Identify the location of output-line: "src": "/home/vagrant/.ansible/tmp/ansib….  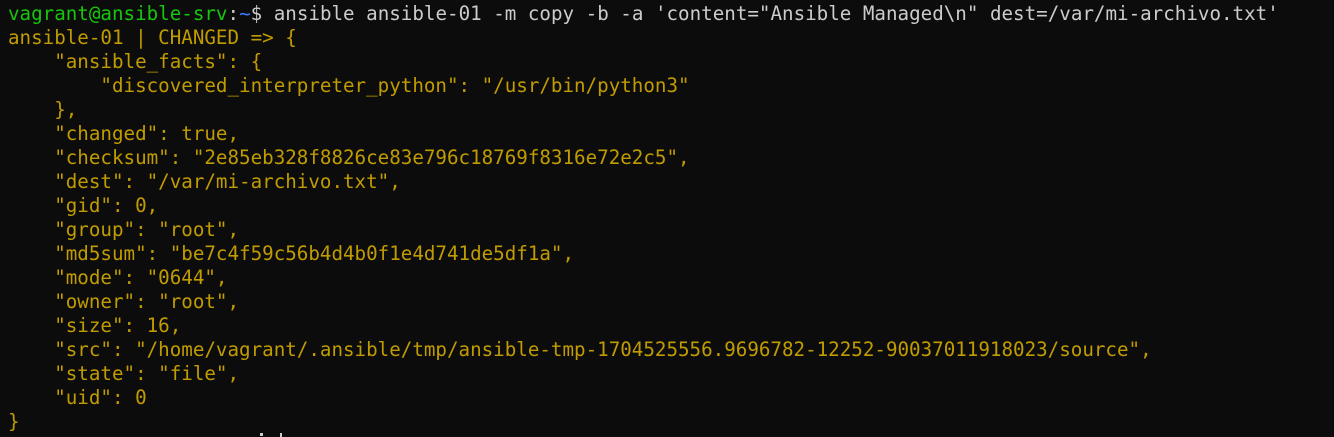
(580, 349).